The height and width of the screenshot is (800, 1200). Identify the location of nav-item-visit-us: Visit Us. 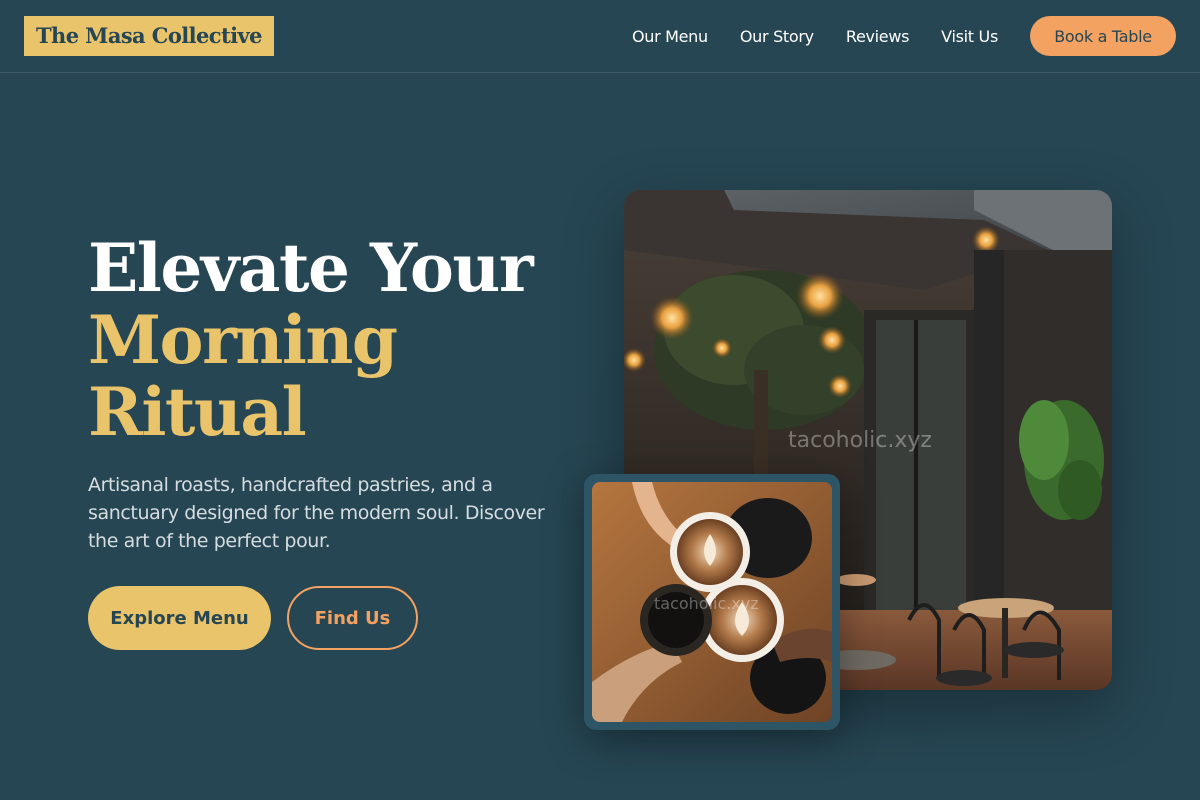
(969, 36).